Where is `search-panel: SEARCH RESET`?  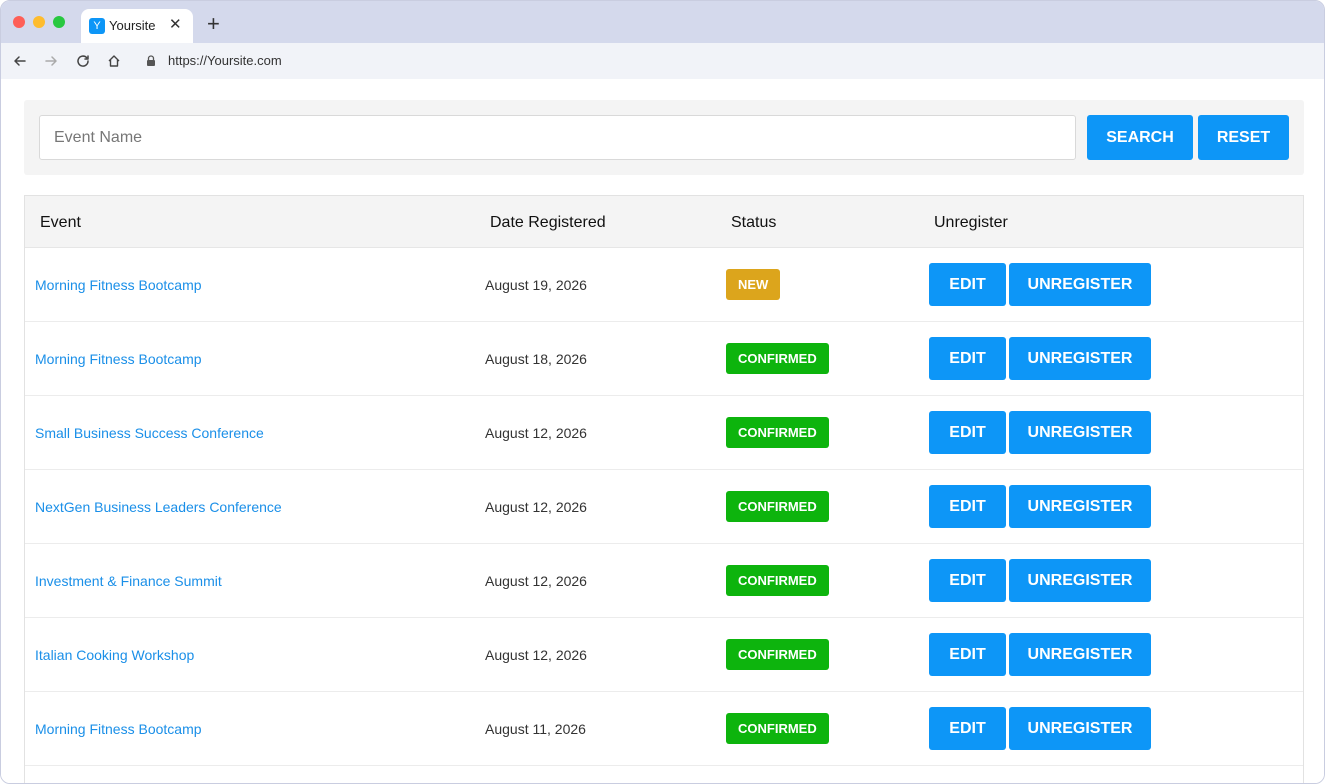 search-panel: SEARCH RESET is located at coordinates (664, 137).